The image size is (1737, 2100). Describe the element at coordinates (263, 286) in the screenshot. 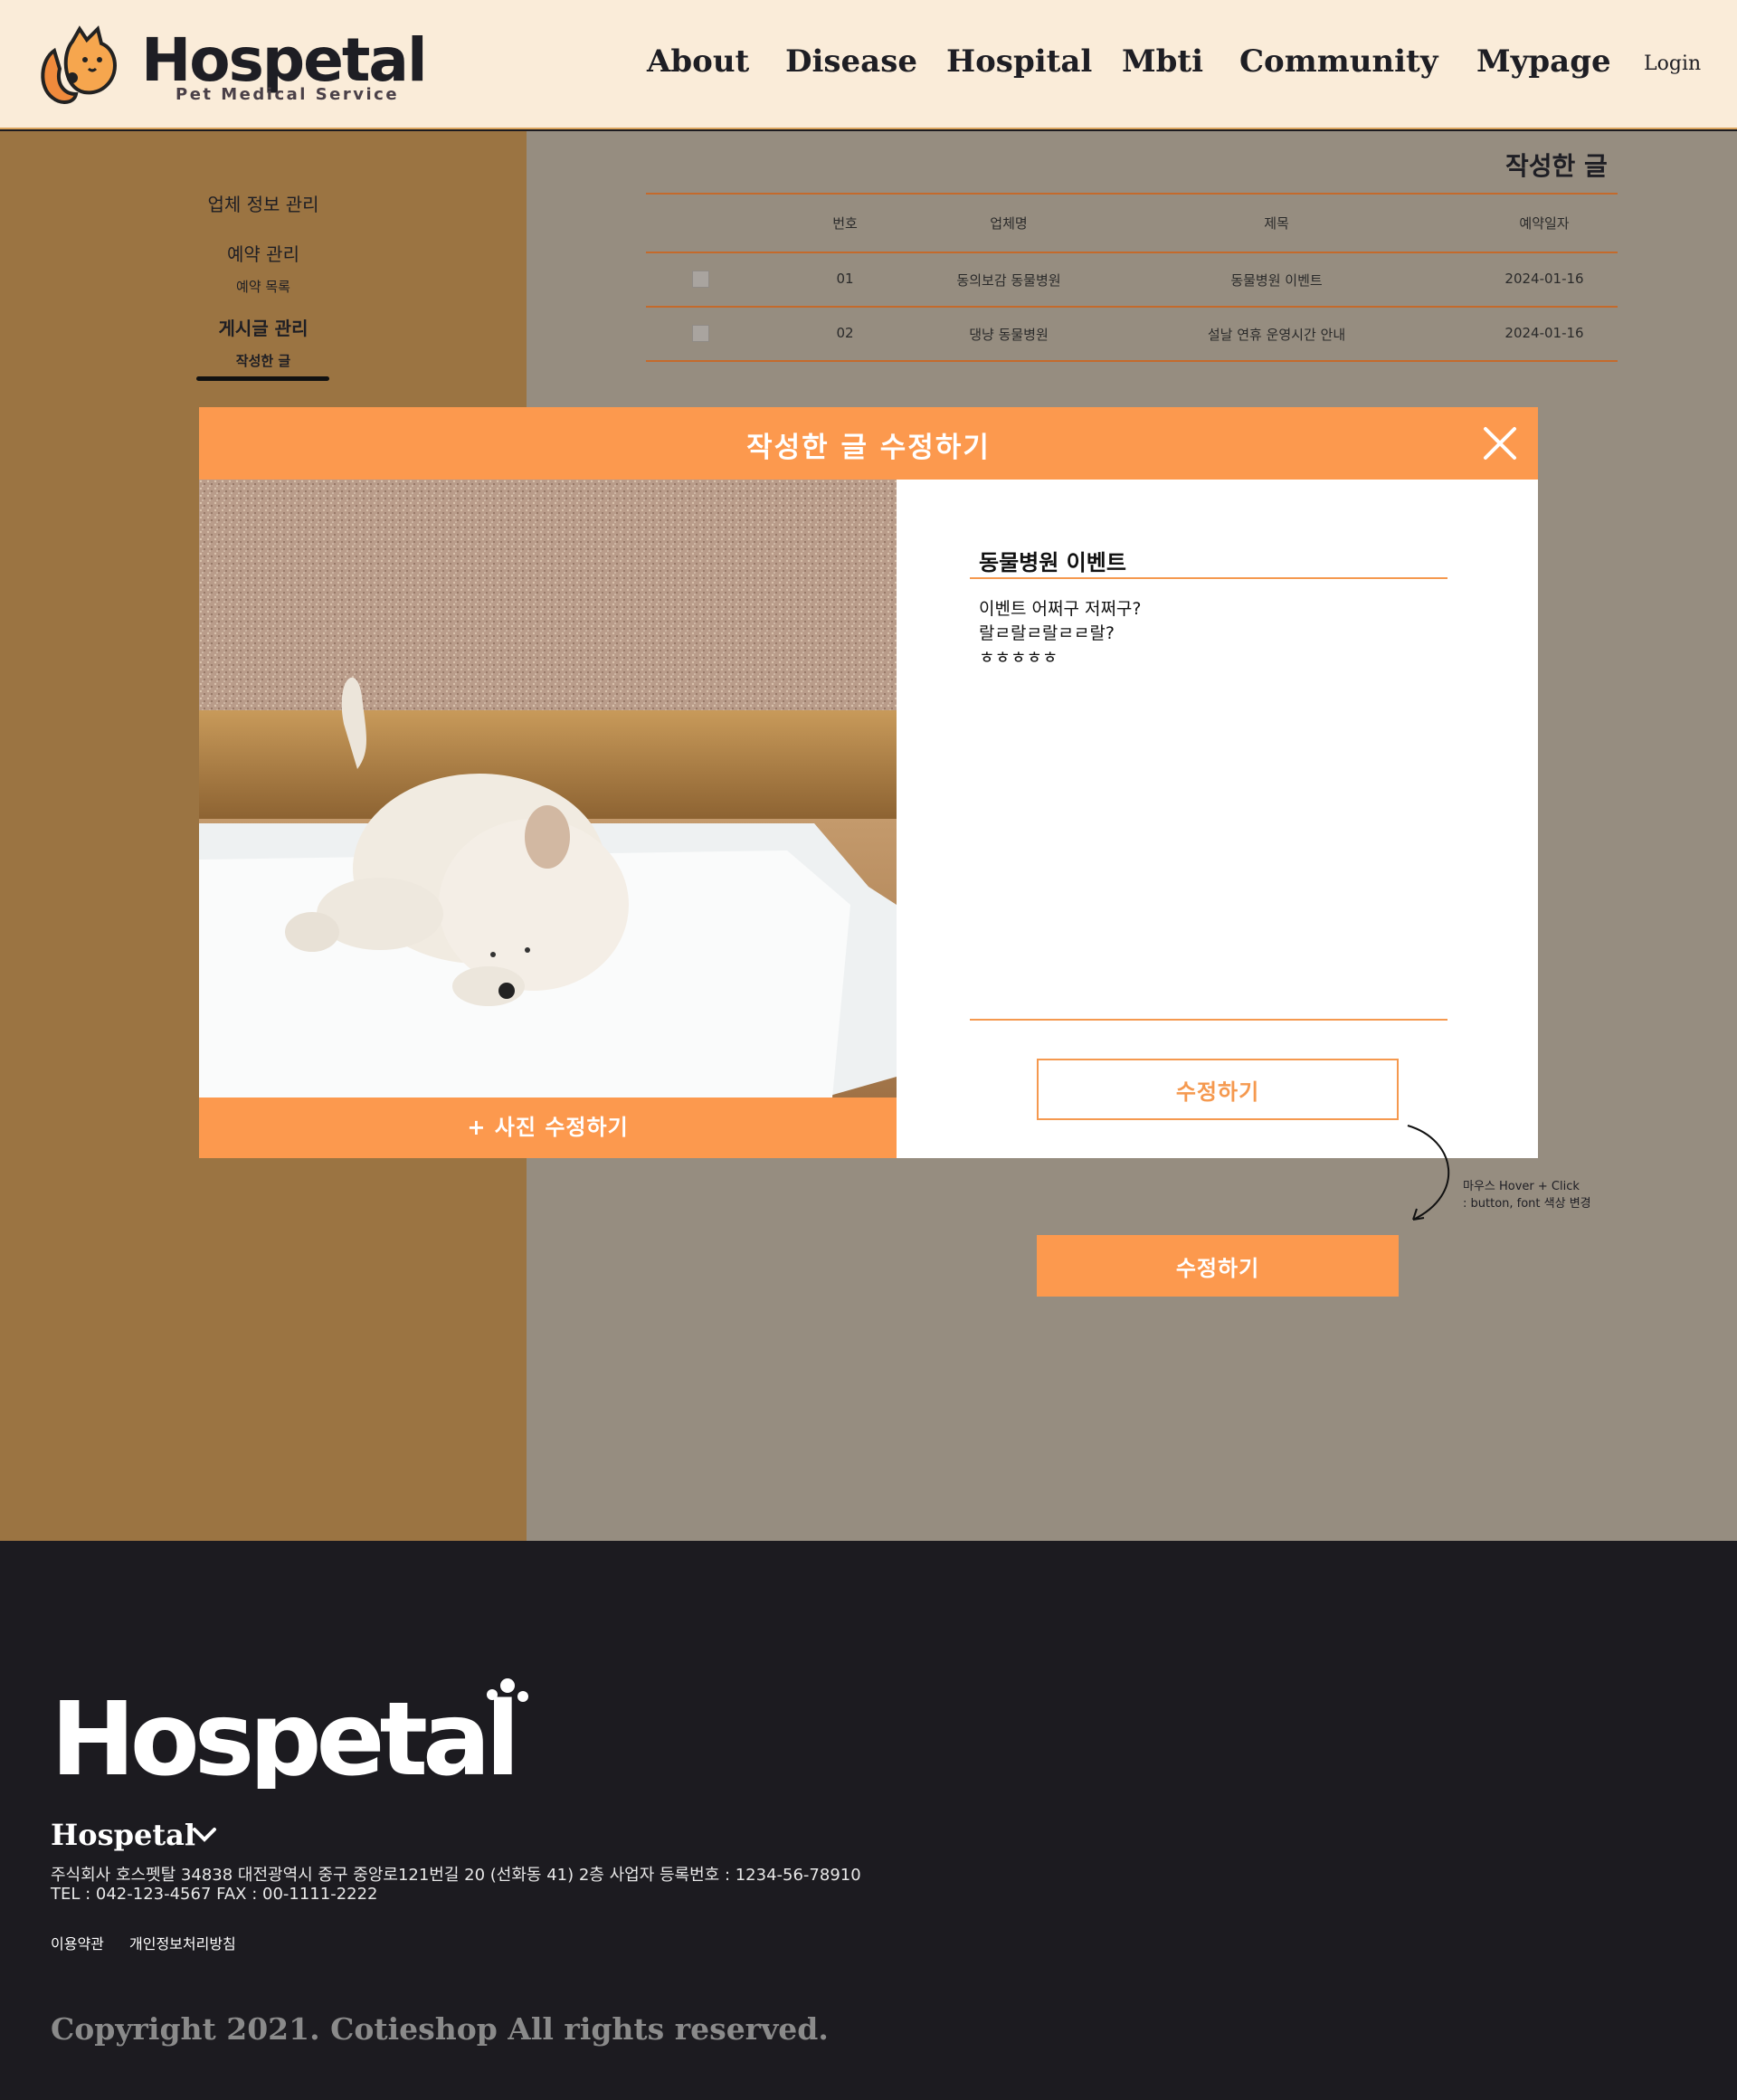

I see `sidebar-subitem-reservation-list: 예약 목록` at that location.